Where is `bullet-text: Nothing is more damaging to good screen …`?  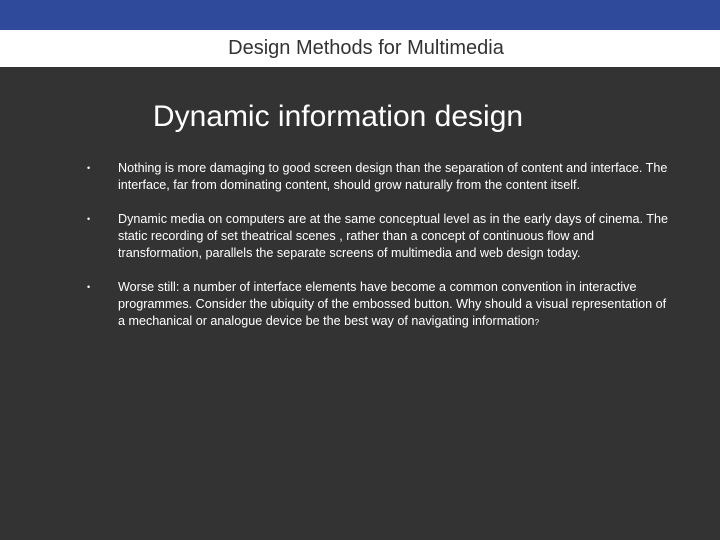 bullet-text: Nothing is more damaging to good screen … is located at coordinates (393, 176).